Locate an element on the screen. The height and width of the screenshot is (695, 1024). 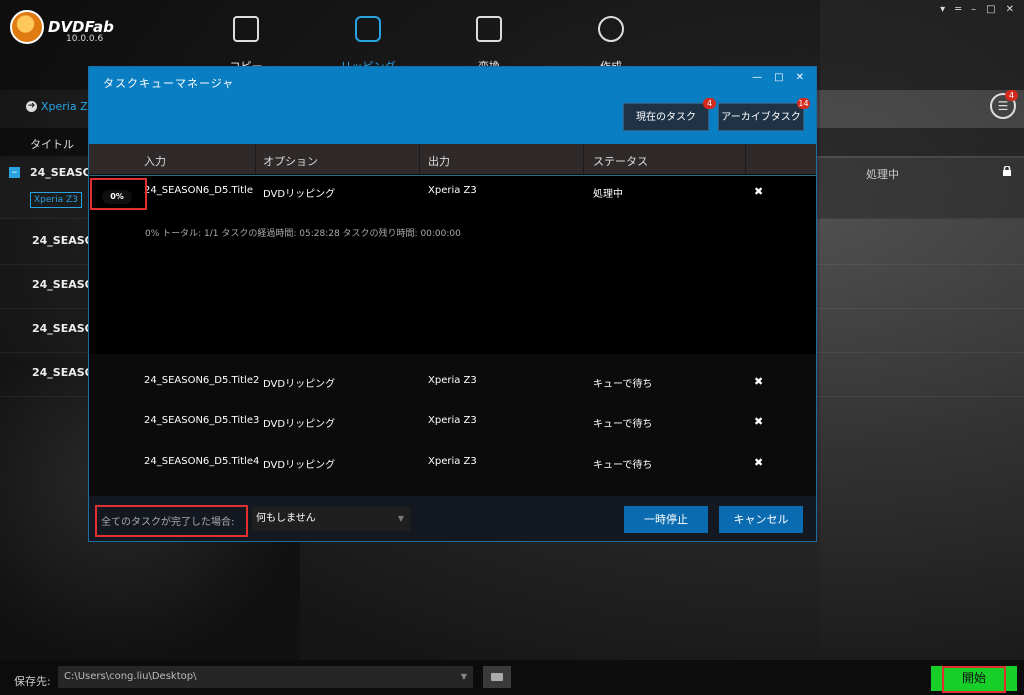
tab-current-tasks-label: 現在のタスク is located at coordinates (666, 117).